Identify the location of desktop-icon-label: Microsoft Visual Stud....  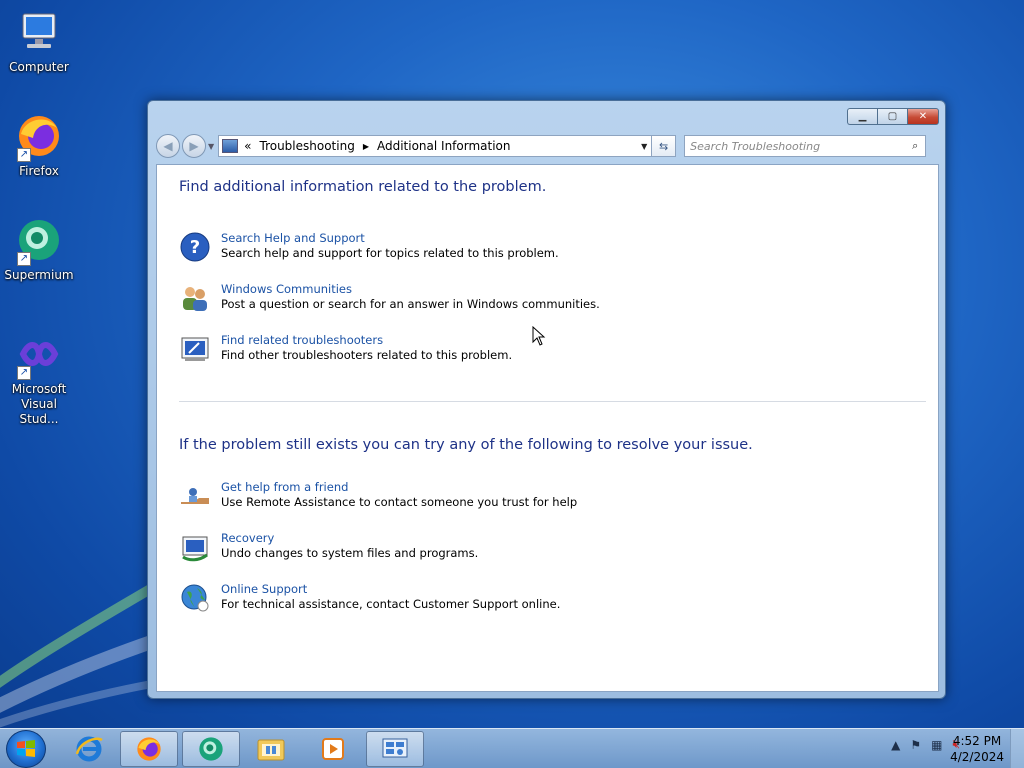
(39, 404).